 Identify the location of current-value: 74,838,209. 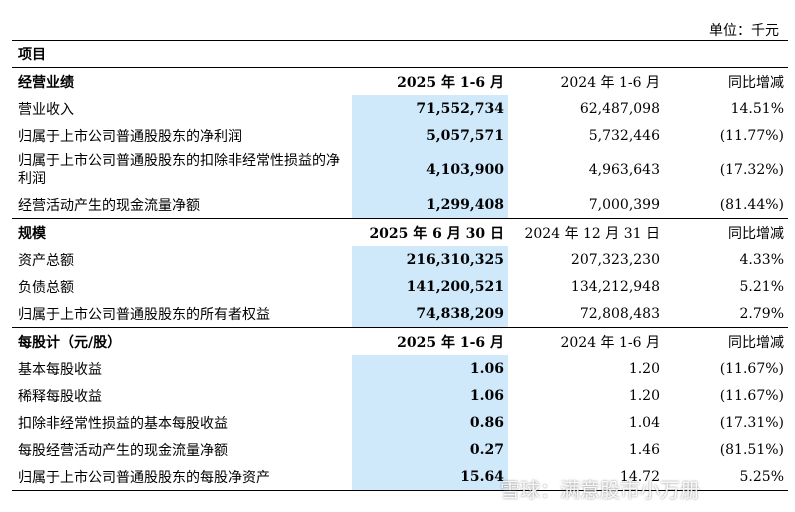
(430, 314).